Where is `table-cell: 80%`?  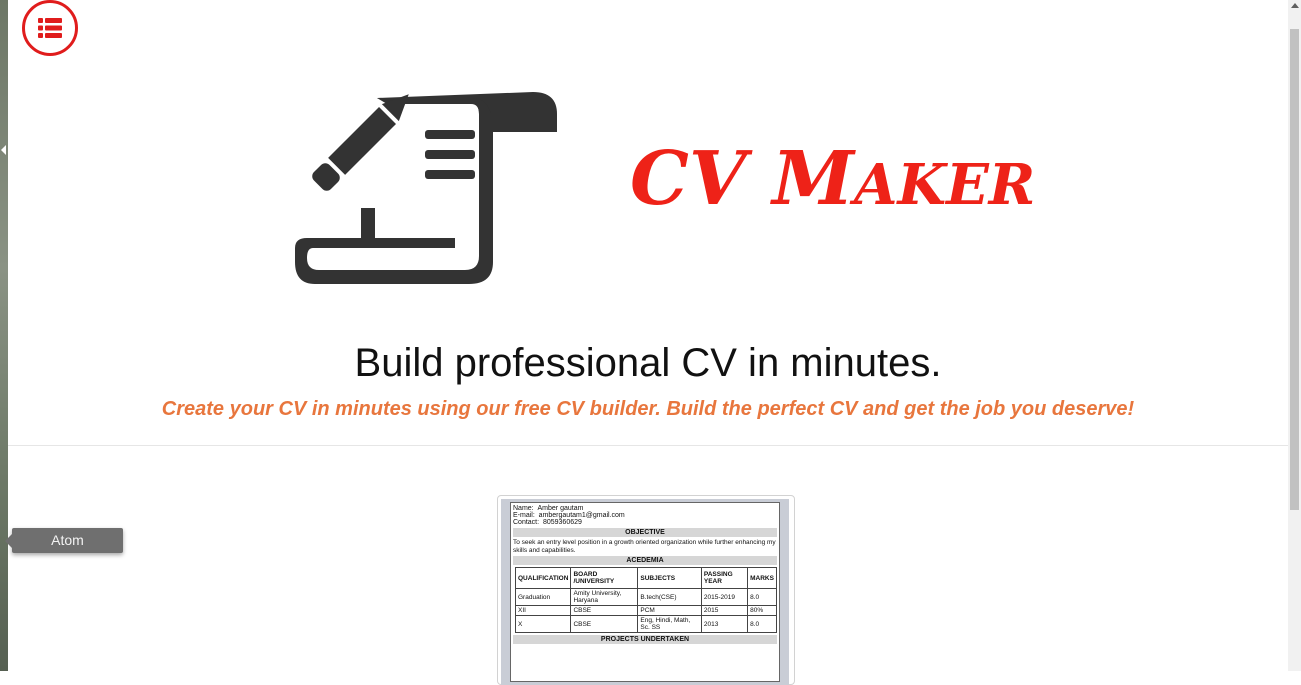 table-cell: 80% is located at coordinates (762, 610).